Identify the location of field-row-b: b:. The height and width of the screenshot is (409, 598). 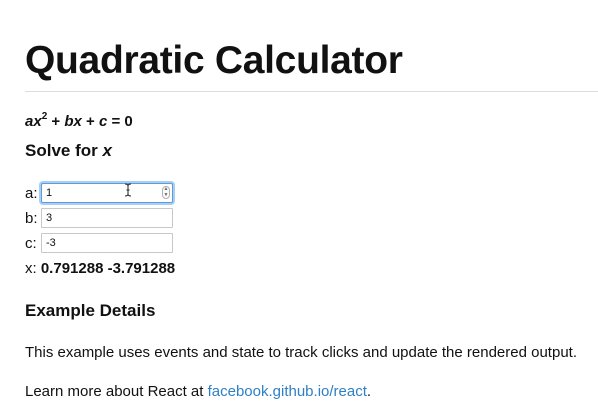
(99, 218).